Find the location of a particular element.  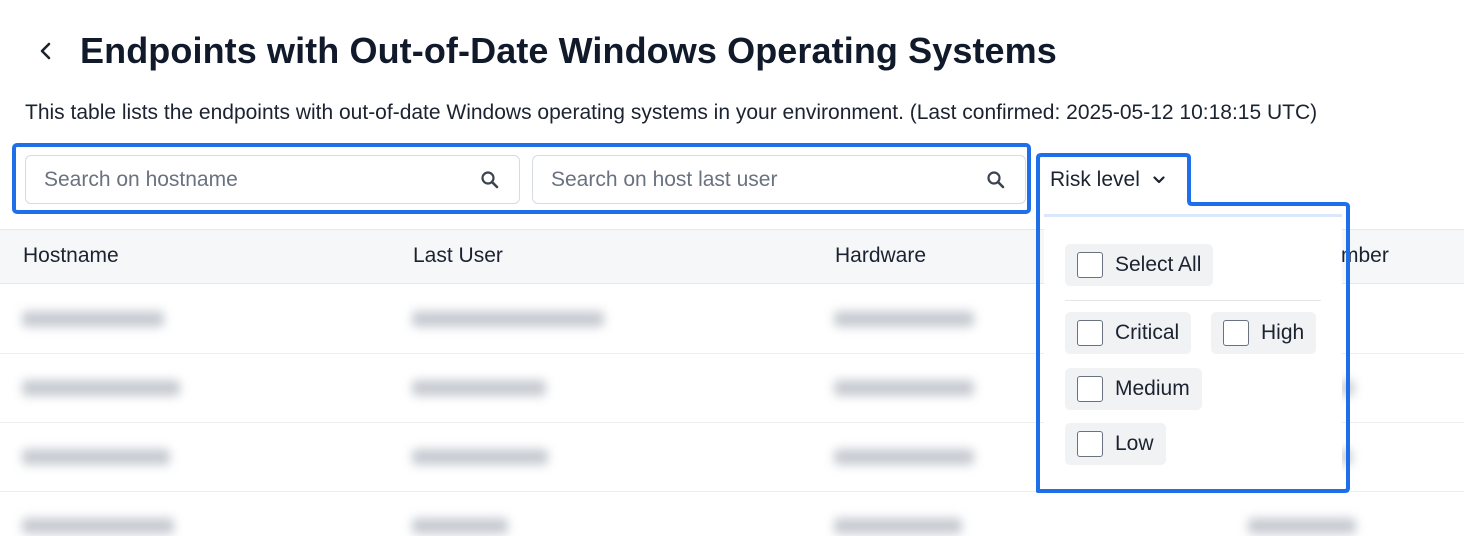

column-header-last-user: Last User is located at coordinates (458, 256).